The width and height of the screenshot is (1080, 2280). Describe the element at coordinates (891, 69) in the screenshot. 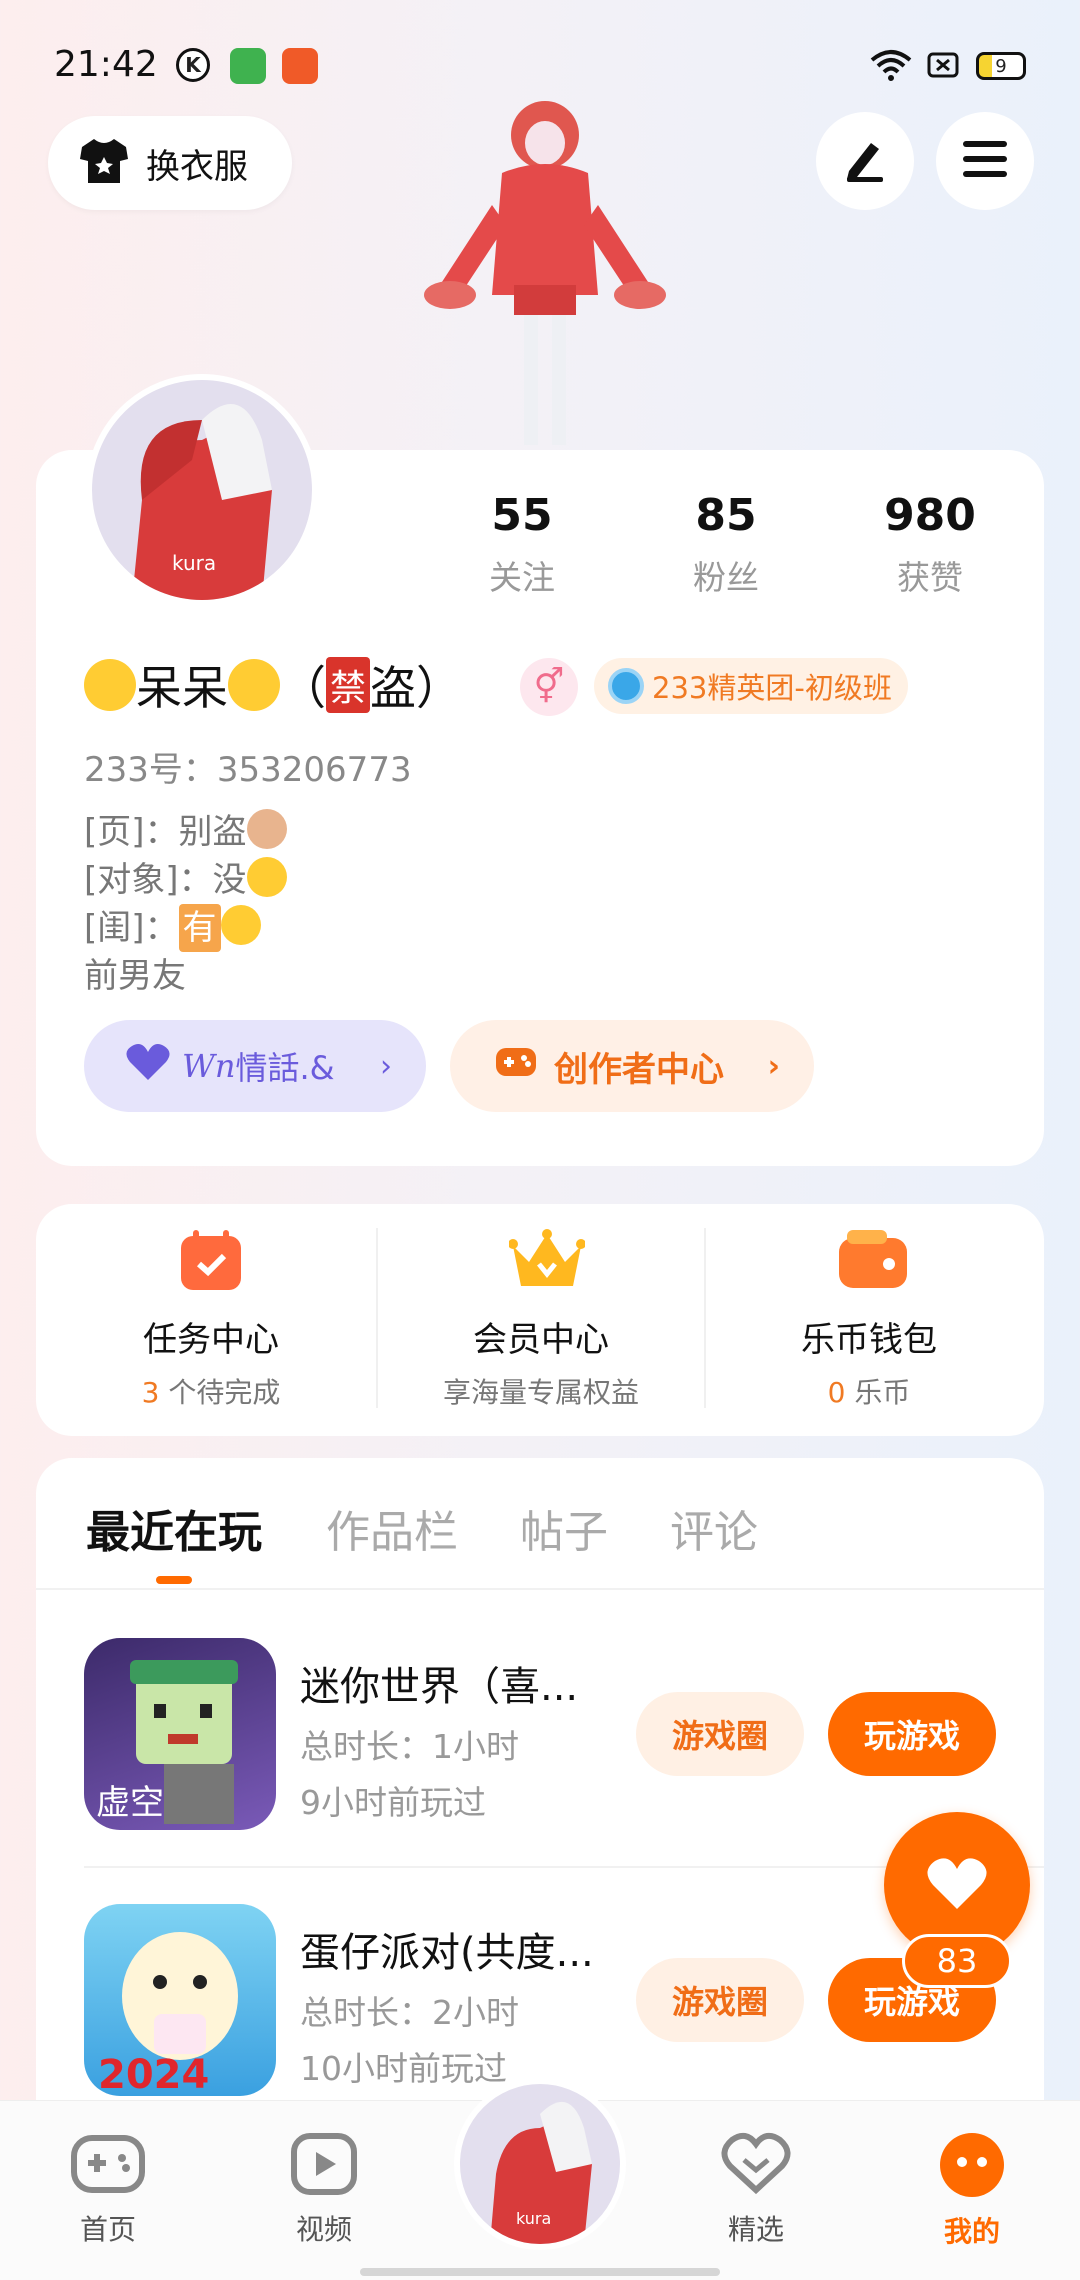

I see `wifi-icon` at that location.